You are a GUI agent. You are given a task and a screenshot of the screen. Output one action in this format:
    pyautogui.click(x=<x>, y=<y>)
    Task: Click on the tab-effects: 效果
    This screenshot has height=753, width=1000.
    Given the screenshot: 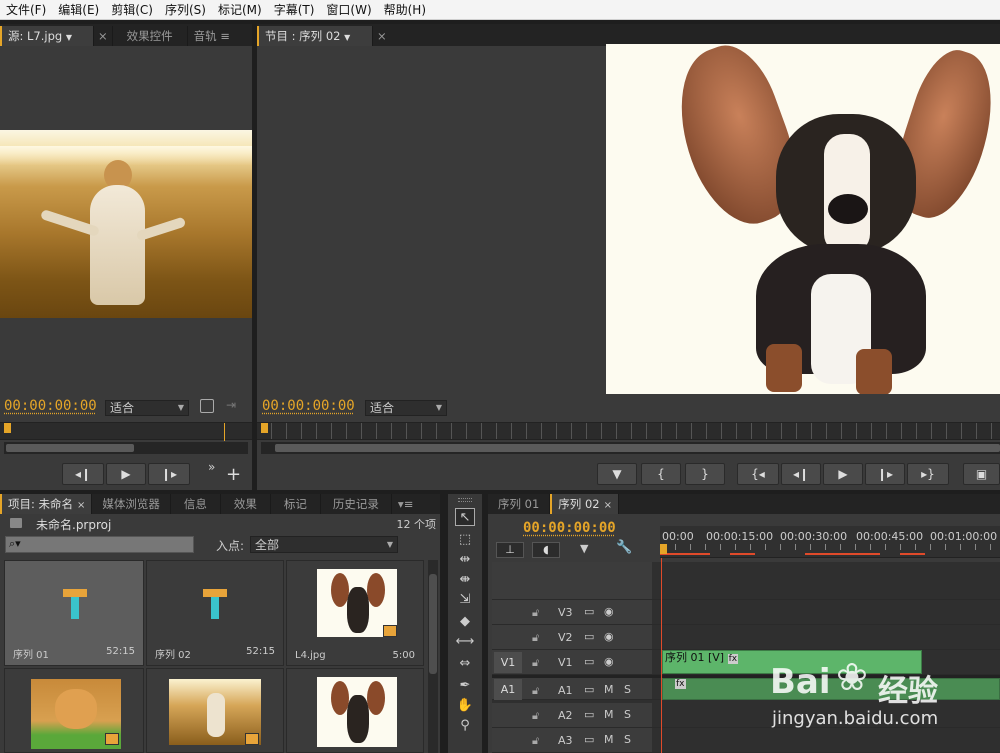 What is the action you would take?
    pyautogui.click(x=246, y=504)
    